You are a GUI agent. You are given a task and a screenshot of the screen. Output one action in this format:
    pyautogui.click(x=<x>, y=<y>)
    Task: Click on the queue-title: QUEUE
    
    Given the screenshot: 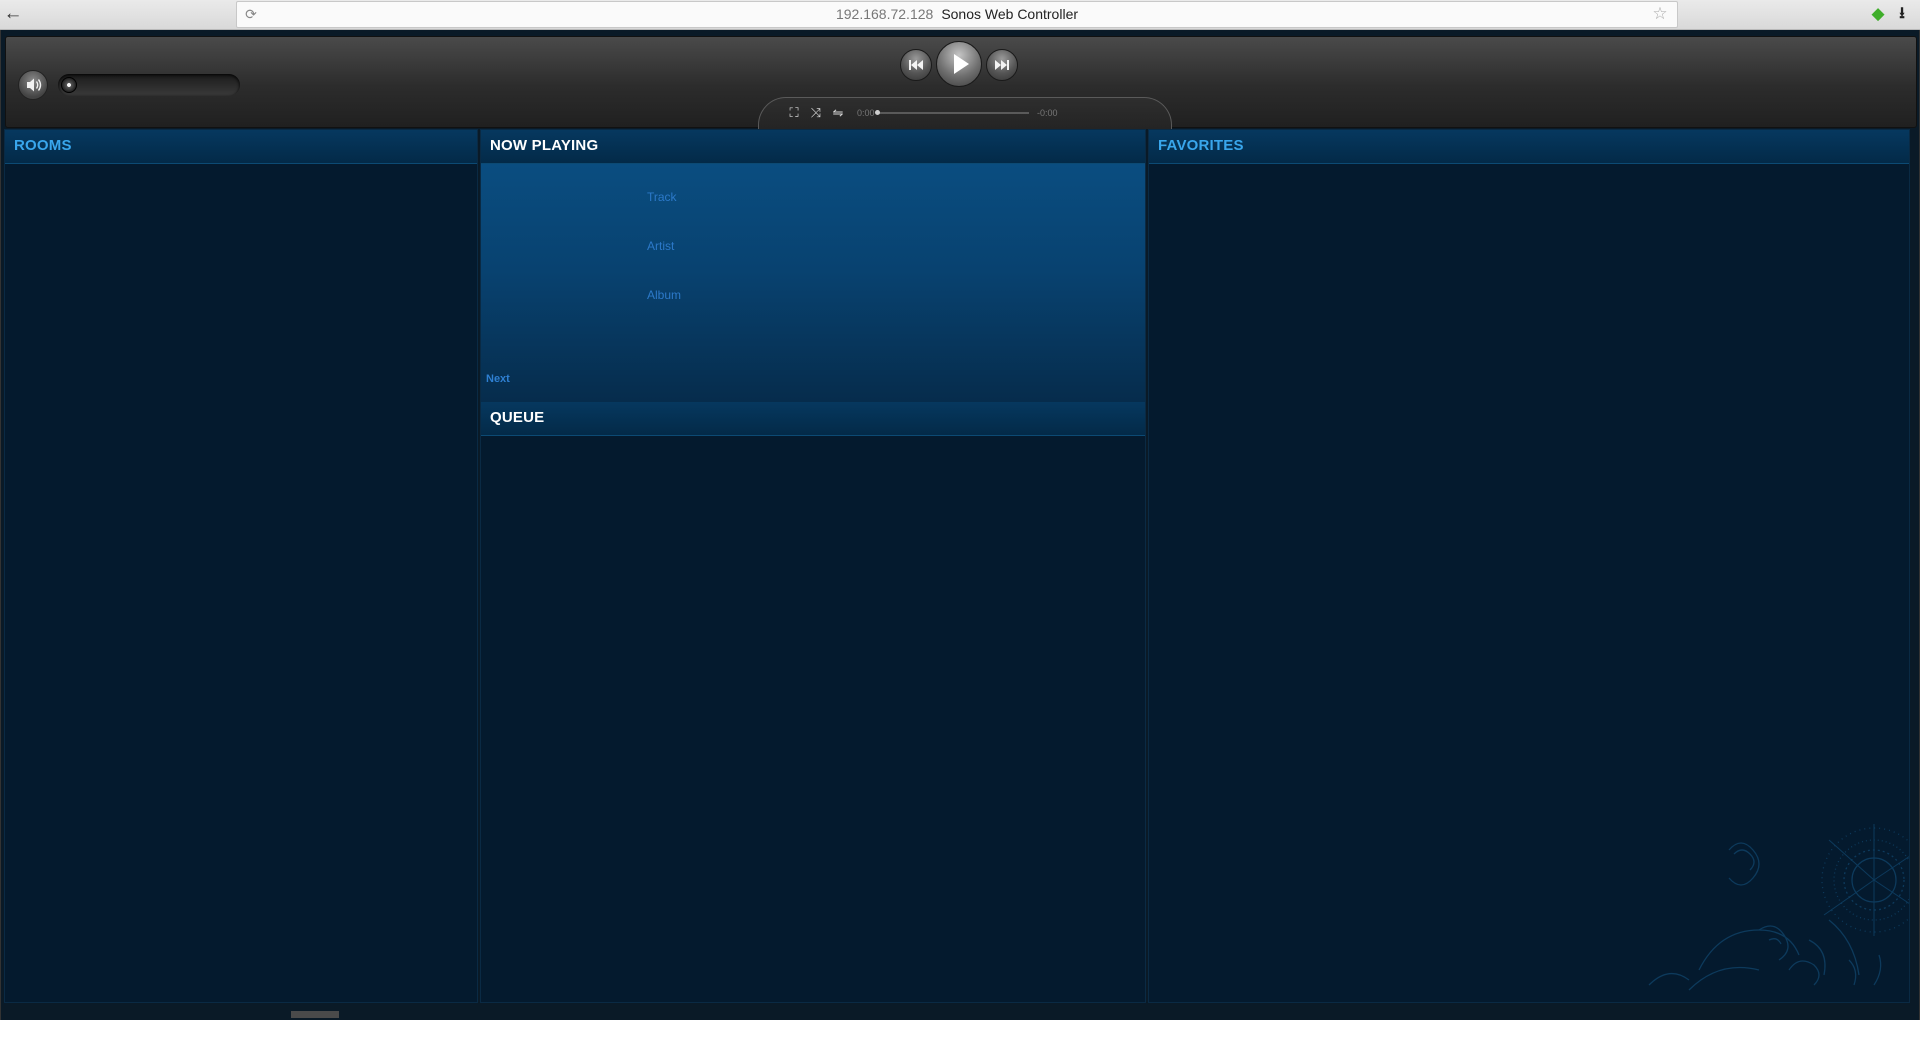 What is the action you would take?
    pyautogui.click(x=517, y=417)
    